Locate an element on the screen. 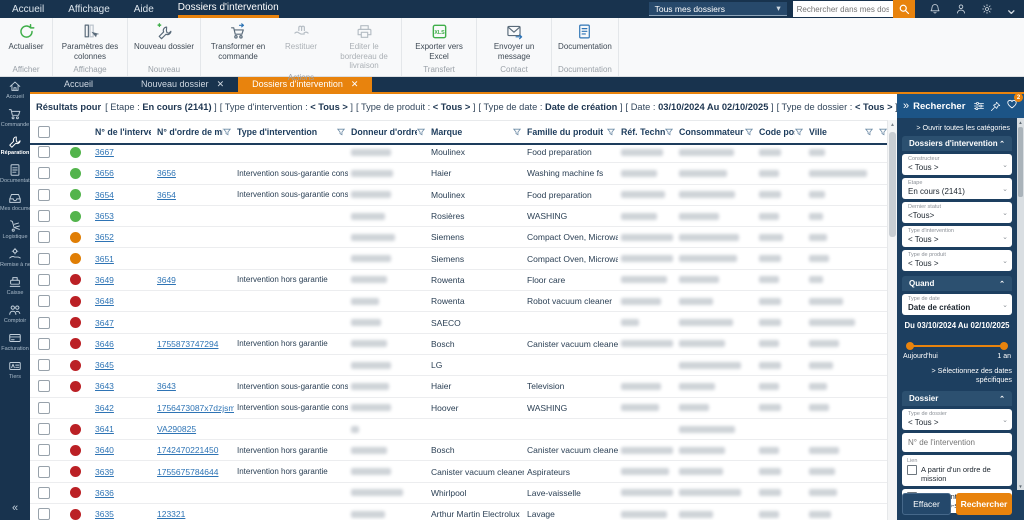  intervention-number-link: 3645 is located at coordinates (104, 365).